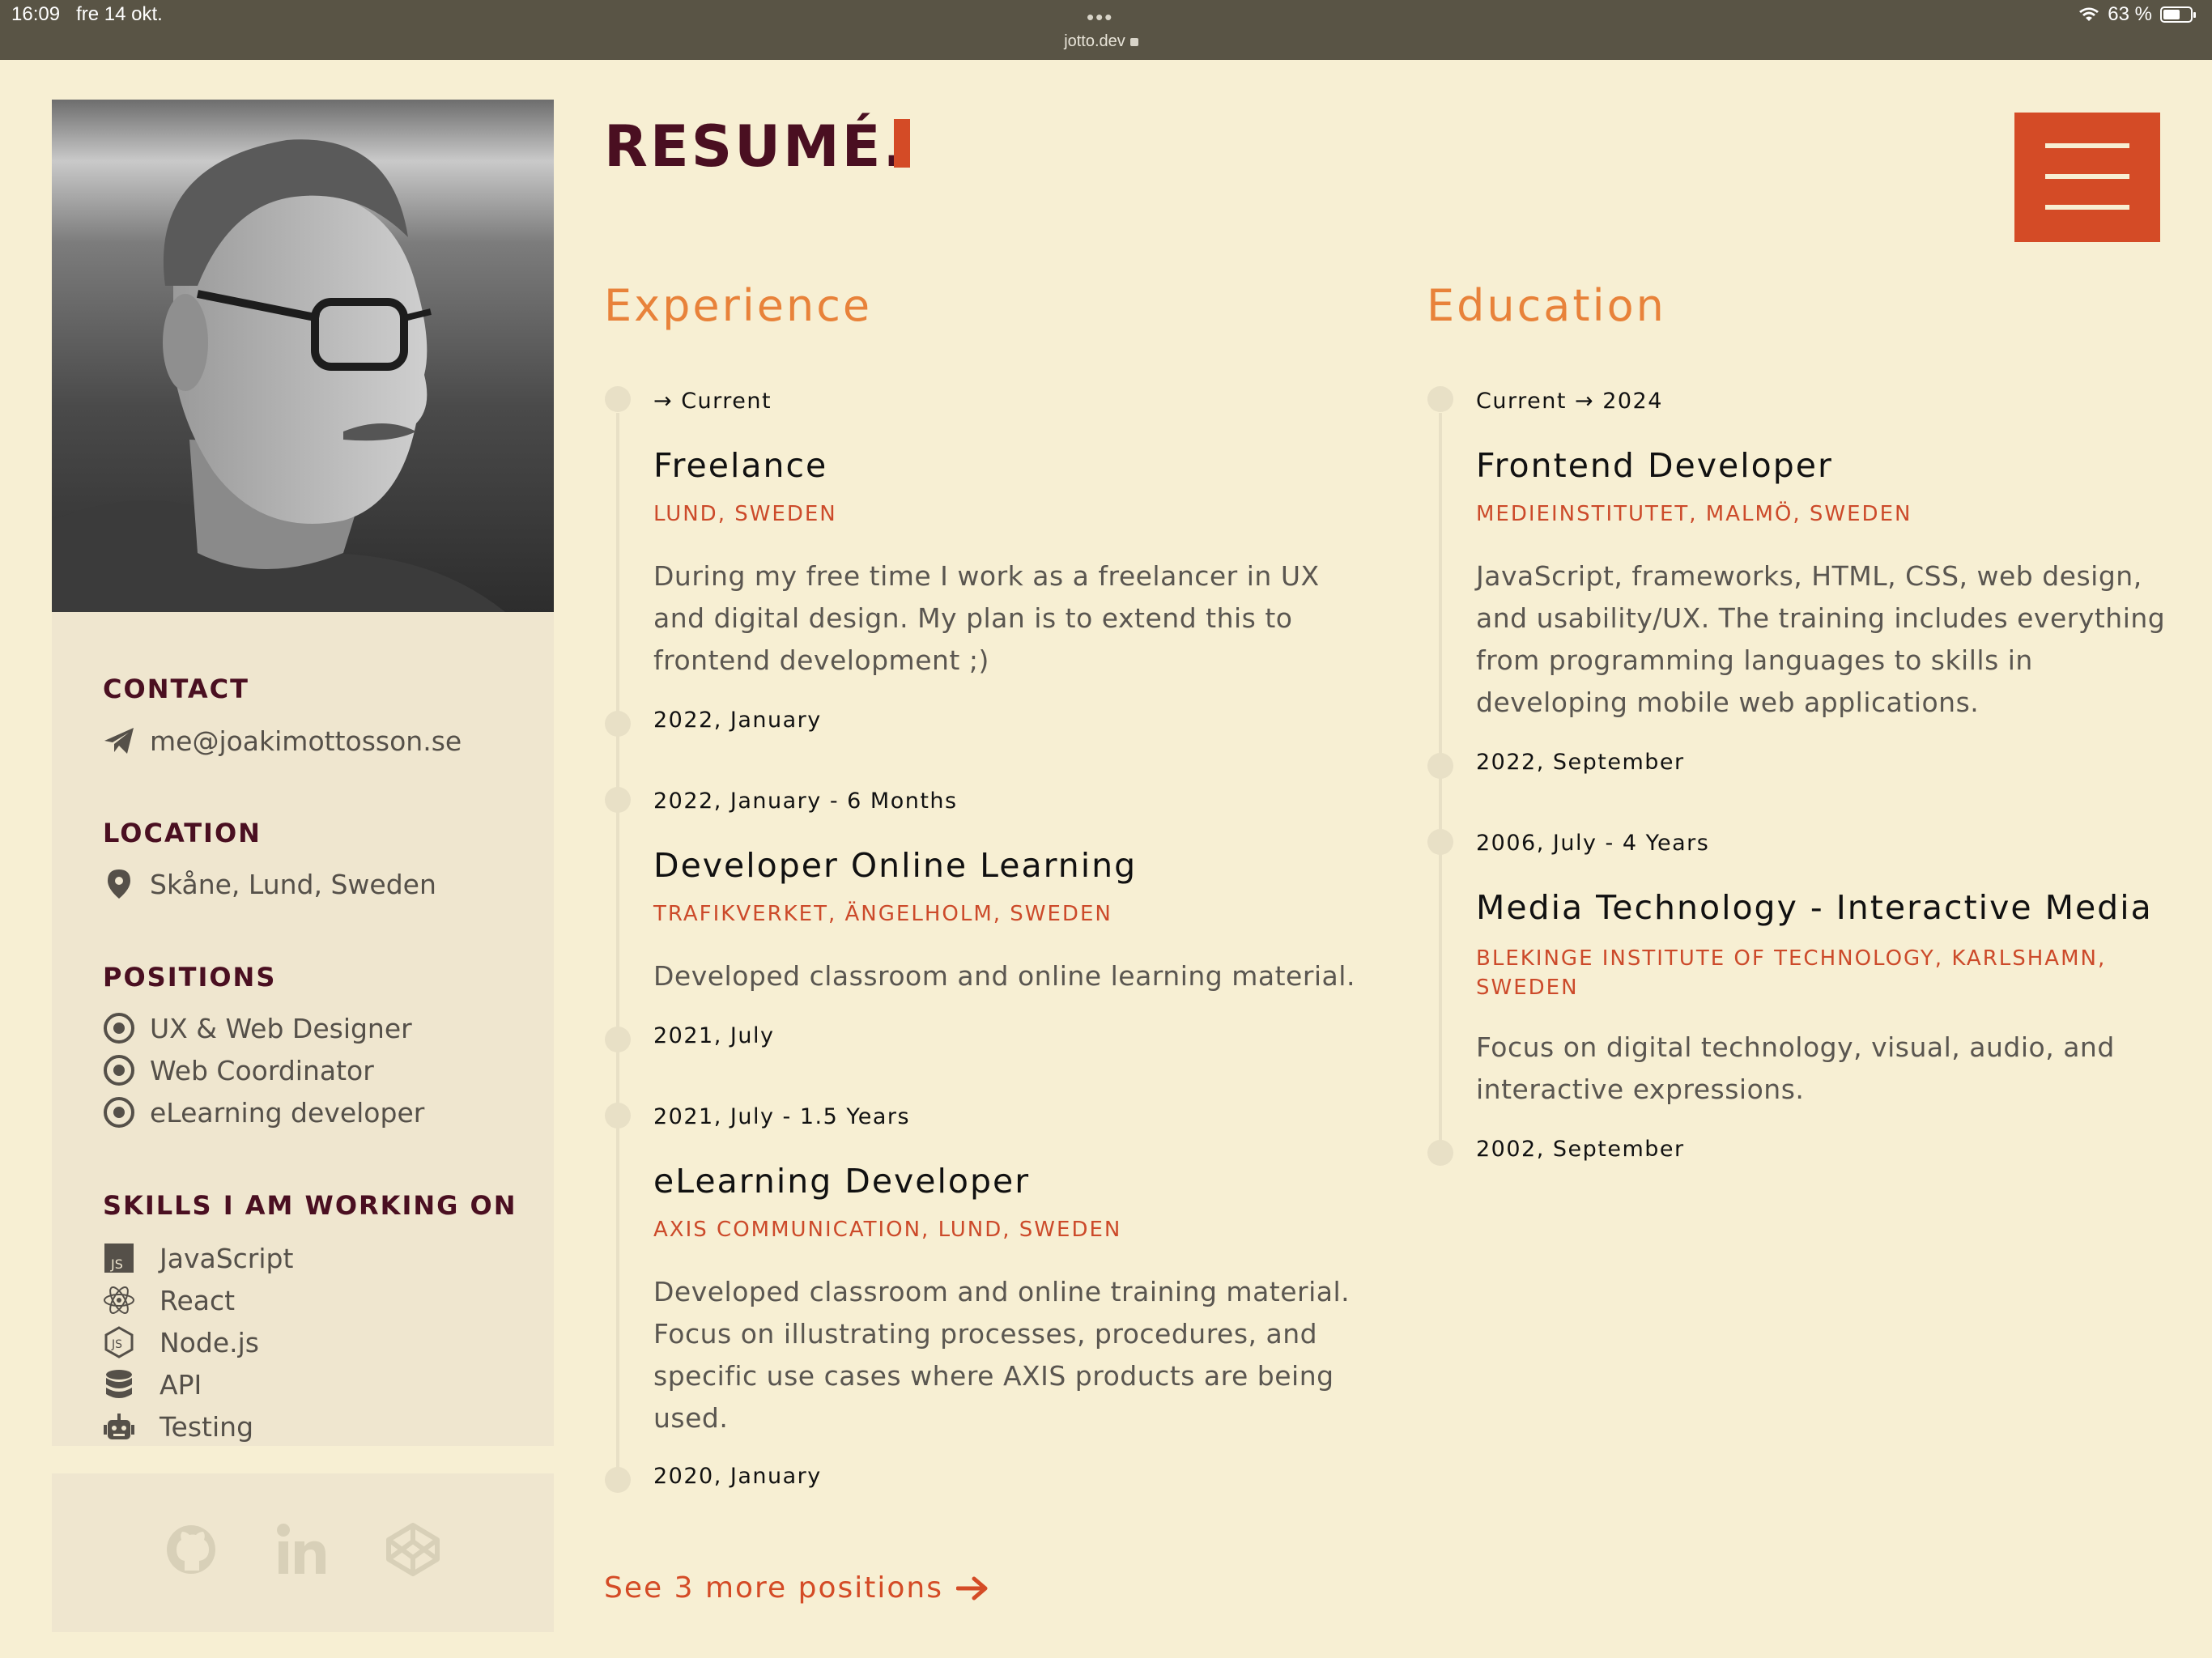  What do you see at coordinates (169, 1300) in the screenshot?
I see `skill-item: React` at bounding box center [169, 1300].